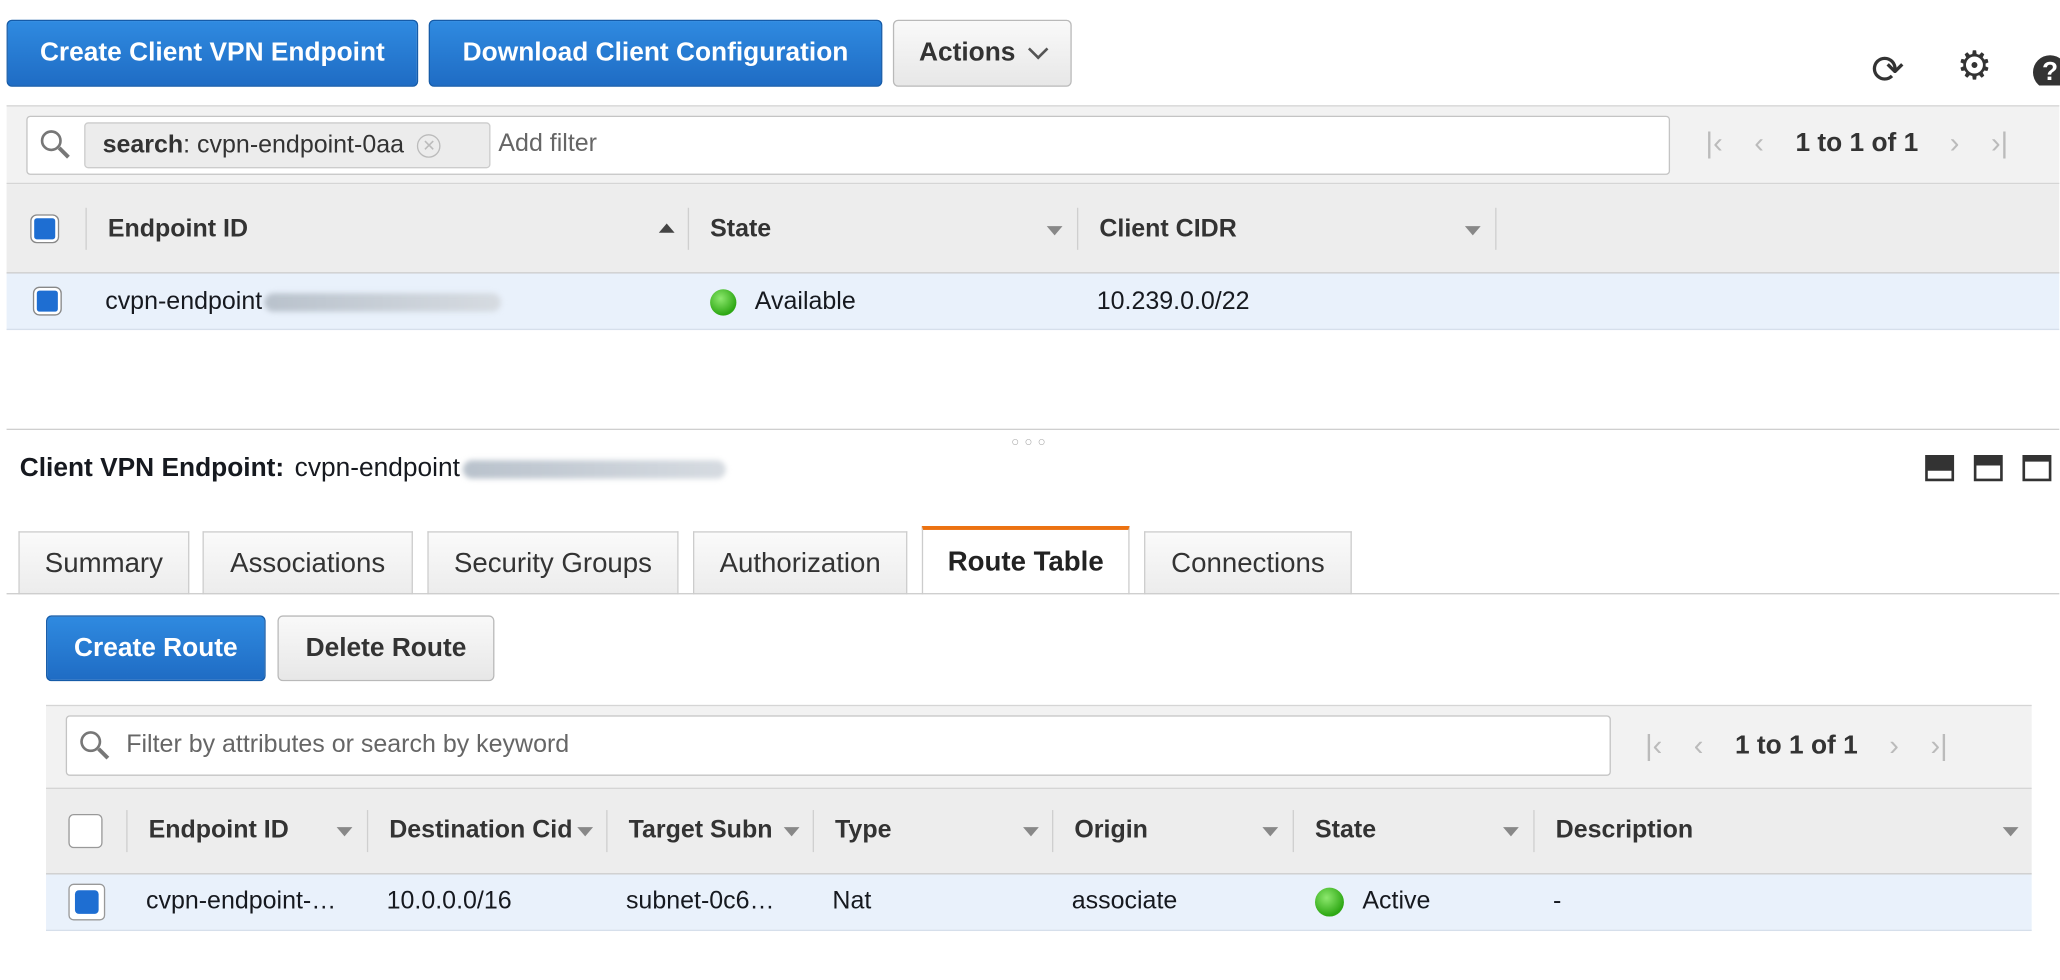  Describe the element at coordinates (1031, 442) in the screenshot. I see `splitter-grip-icon: ○○○` at that location.